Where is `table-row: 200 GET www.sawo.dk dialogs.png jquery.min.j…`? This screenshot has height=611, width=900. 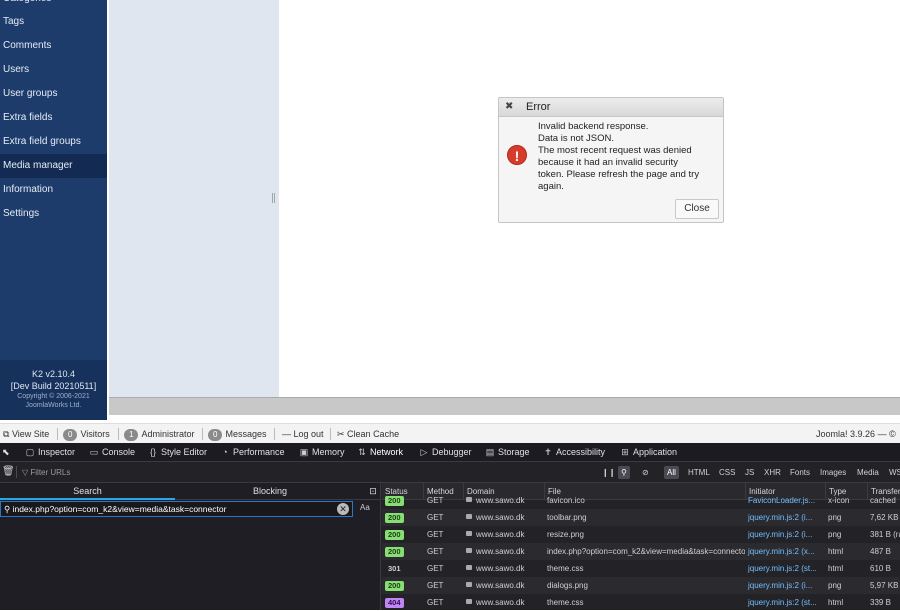 table-row: 200 GET www.sawo.dk dialogs.png jquery.min.j… is located at coordinates (641, 585).